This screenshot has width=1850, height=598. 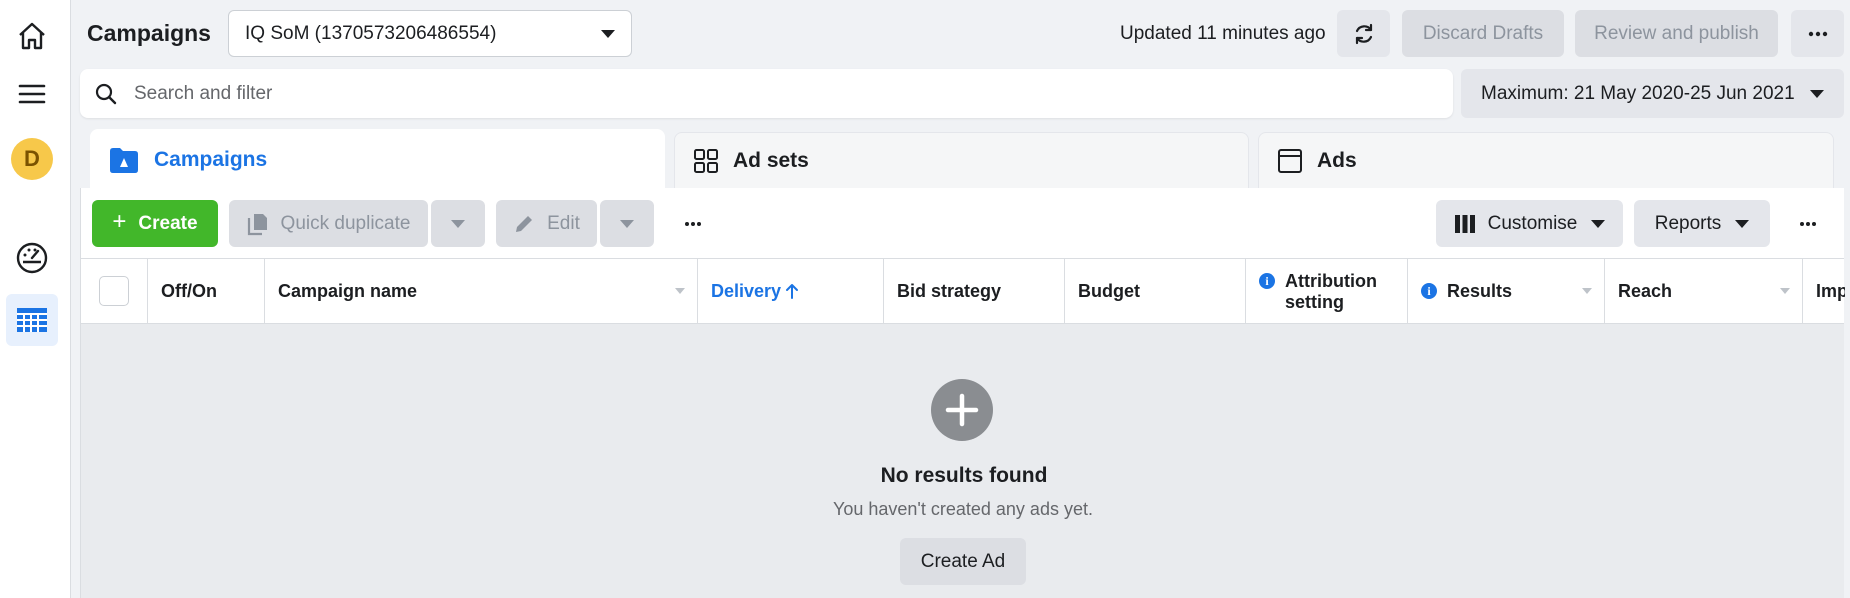 I want to click on account-avatar-button: D, so click(x=32, y=159).